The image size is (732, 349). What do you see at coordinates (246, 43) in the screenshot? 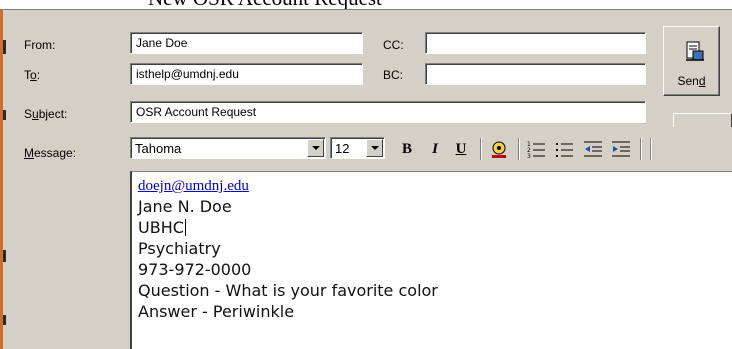
I see `from-field: Jane Doe` at bounding box center [246, 43].